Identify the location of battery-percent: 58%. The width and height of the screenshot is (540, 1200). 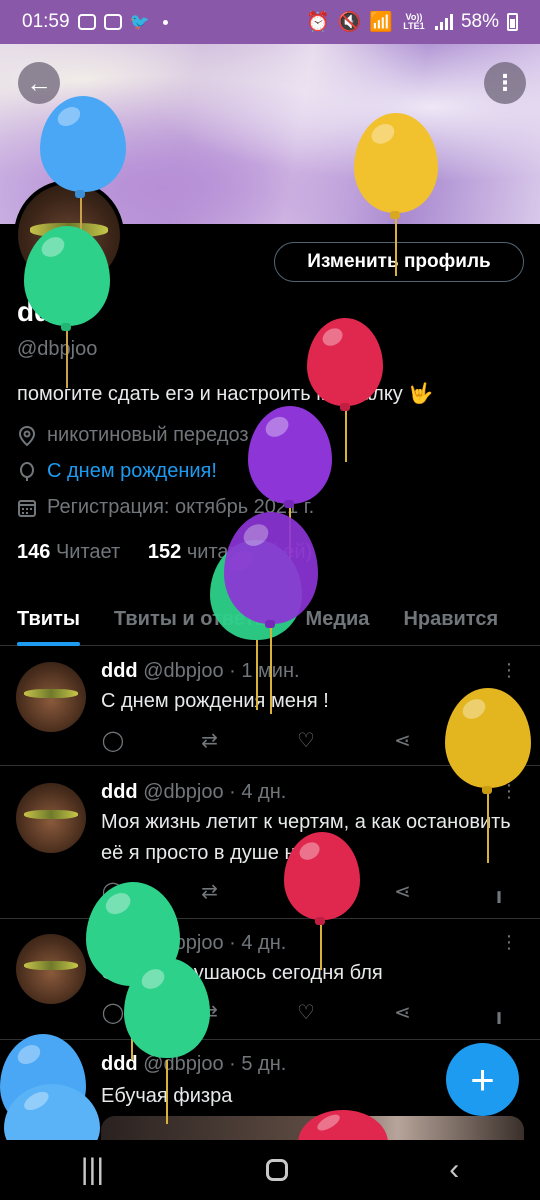
(479, 21).